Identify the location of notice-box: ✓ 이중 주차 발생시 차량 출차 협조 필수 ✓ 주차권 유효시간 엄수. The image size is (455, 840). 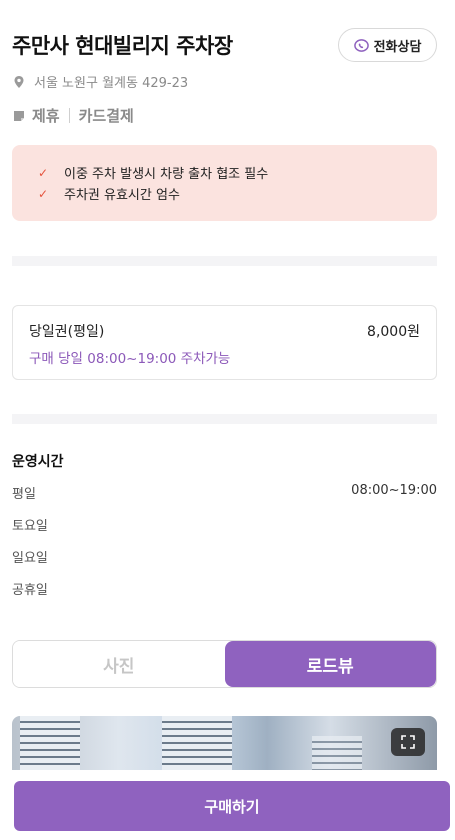
(224, 183).